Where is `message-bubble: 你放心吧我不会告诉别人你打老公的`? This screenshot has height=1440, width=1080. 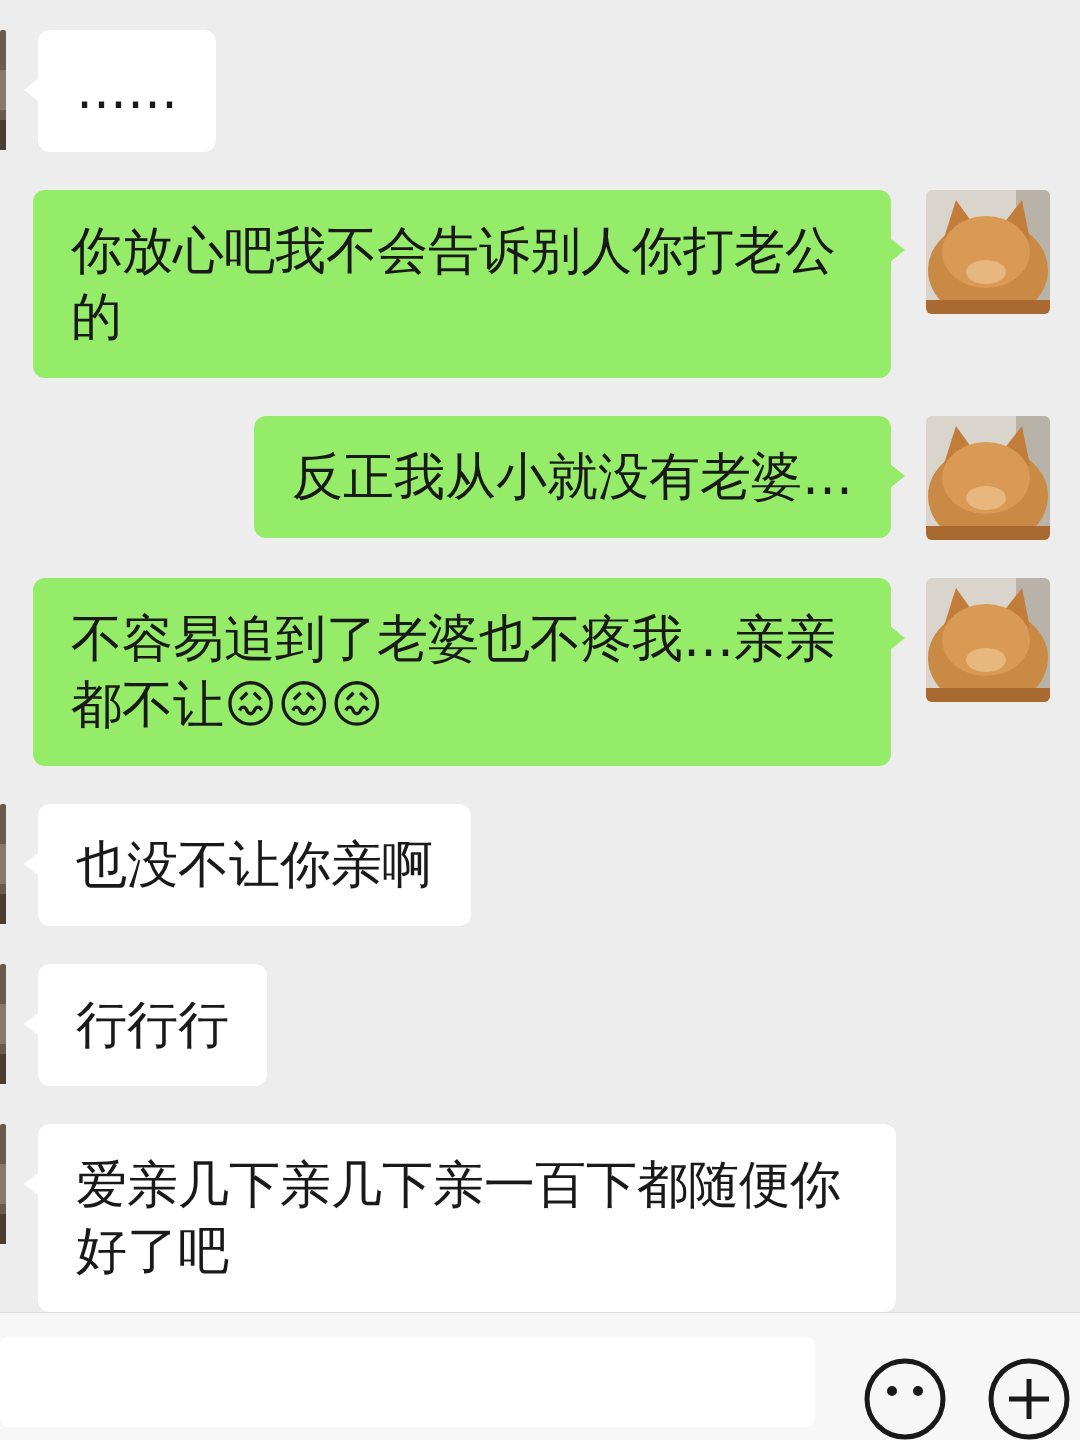 message-bubble: 你放心吧我不会告诉别人你打老公的 is located at coordinates (462, 284).